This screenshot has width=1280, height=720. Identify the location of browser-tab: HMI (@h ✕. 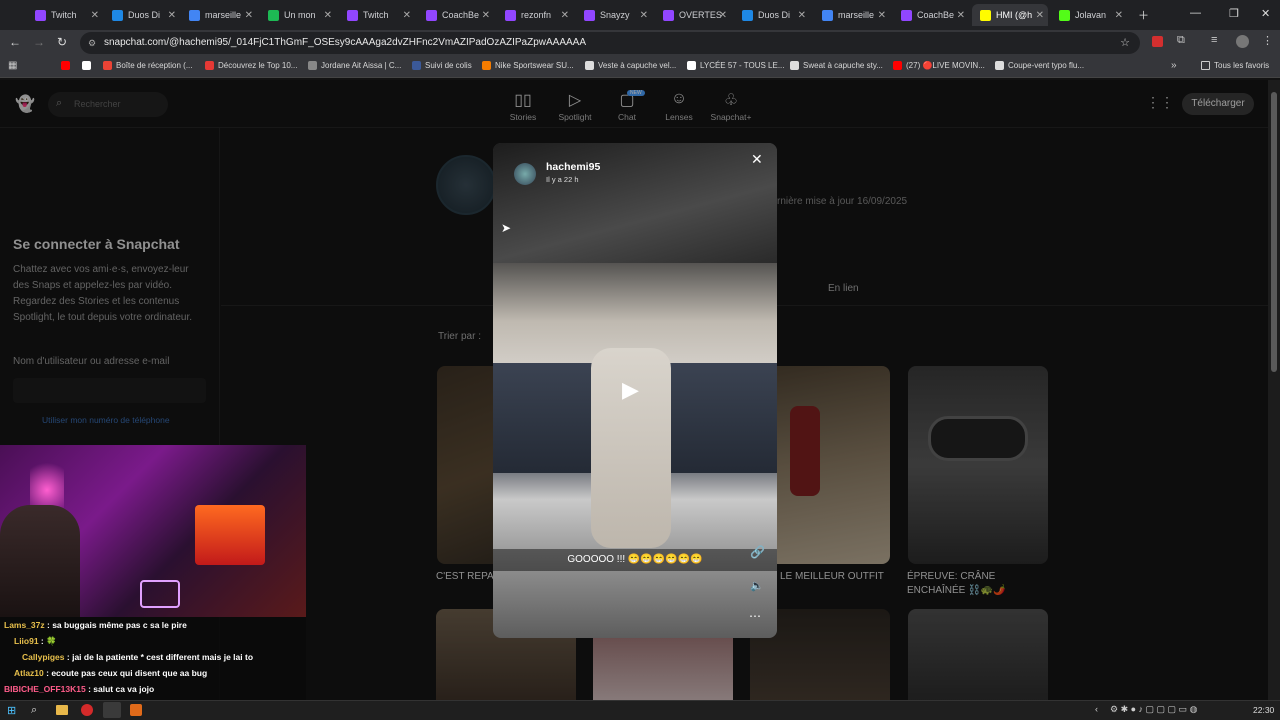
(1010, 15).